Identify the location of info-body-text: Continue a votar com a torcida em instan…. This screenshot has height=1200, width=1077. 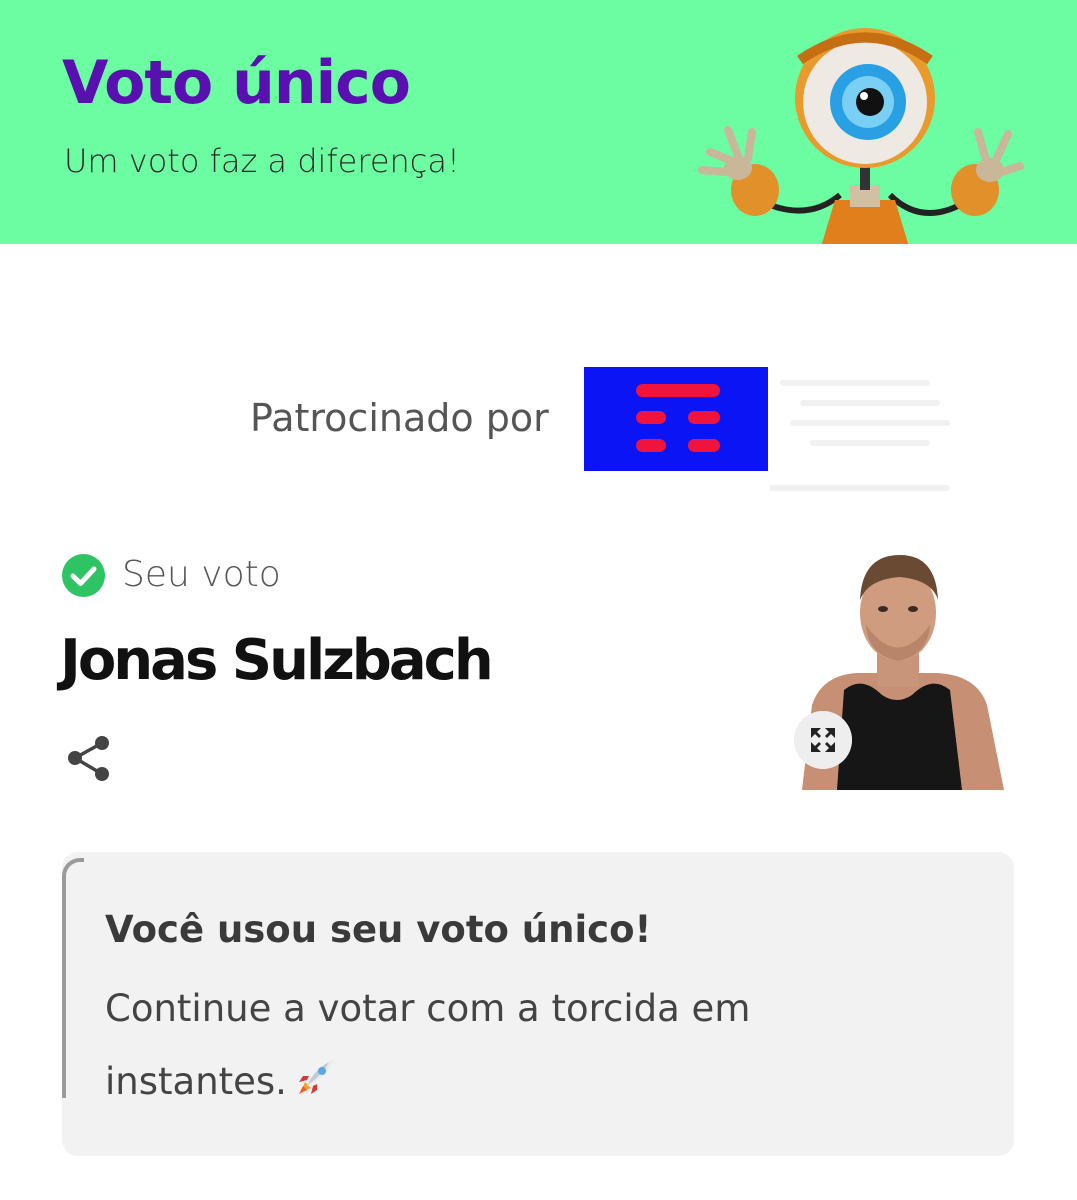
(428, 1045).